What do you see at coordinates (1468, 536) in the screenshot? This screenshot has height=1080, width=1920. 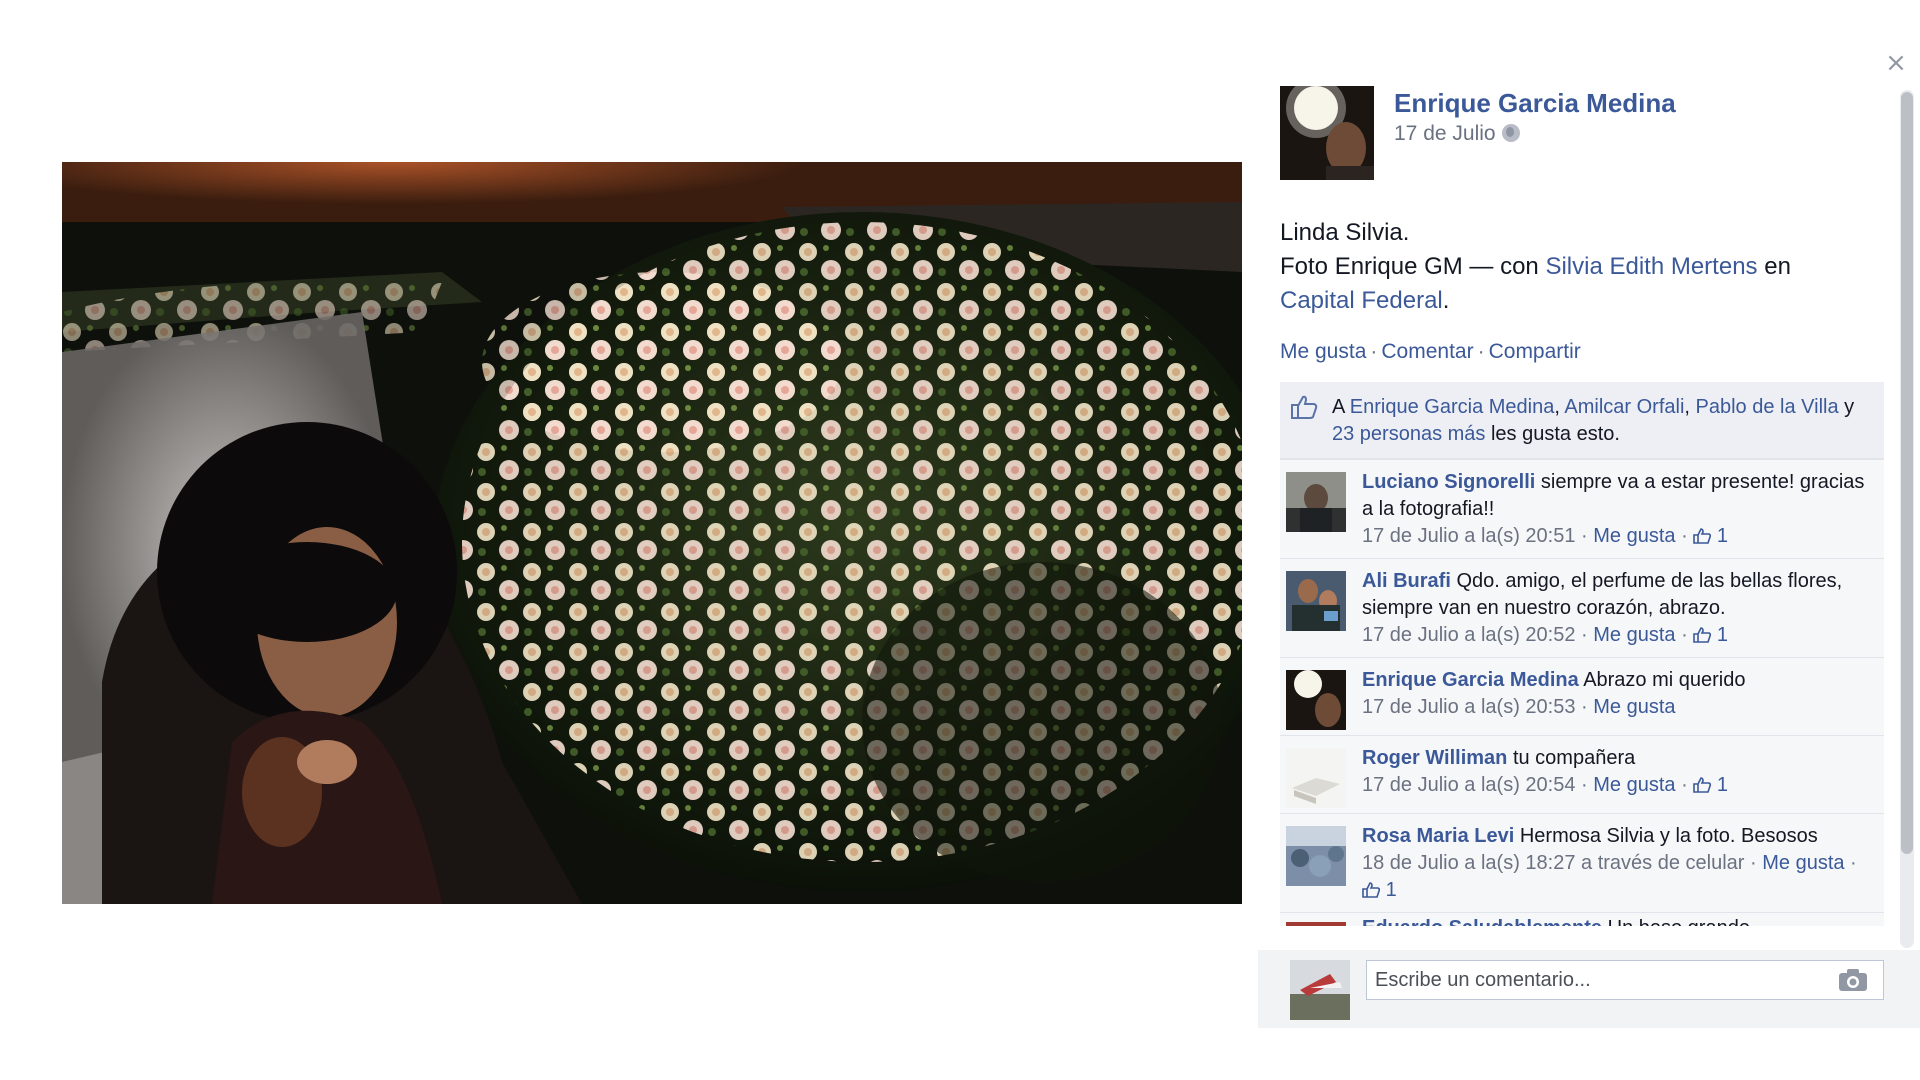 I see `comment-time: 17 de Julio a la(s) 20:51` at bounding box center [1468, 536].